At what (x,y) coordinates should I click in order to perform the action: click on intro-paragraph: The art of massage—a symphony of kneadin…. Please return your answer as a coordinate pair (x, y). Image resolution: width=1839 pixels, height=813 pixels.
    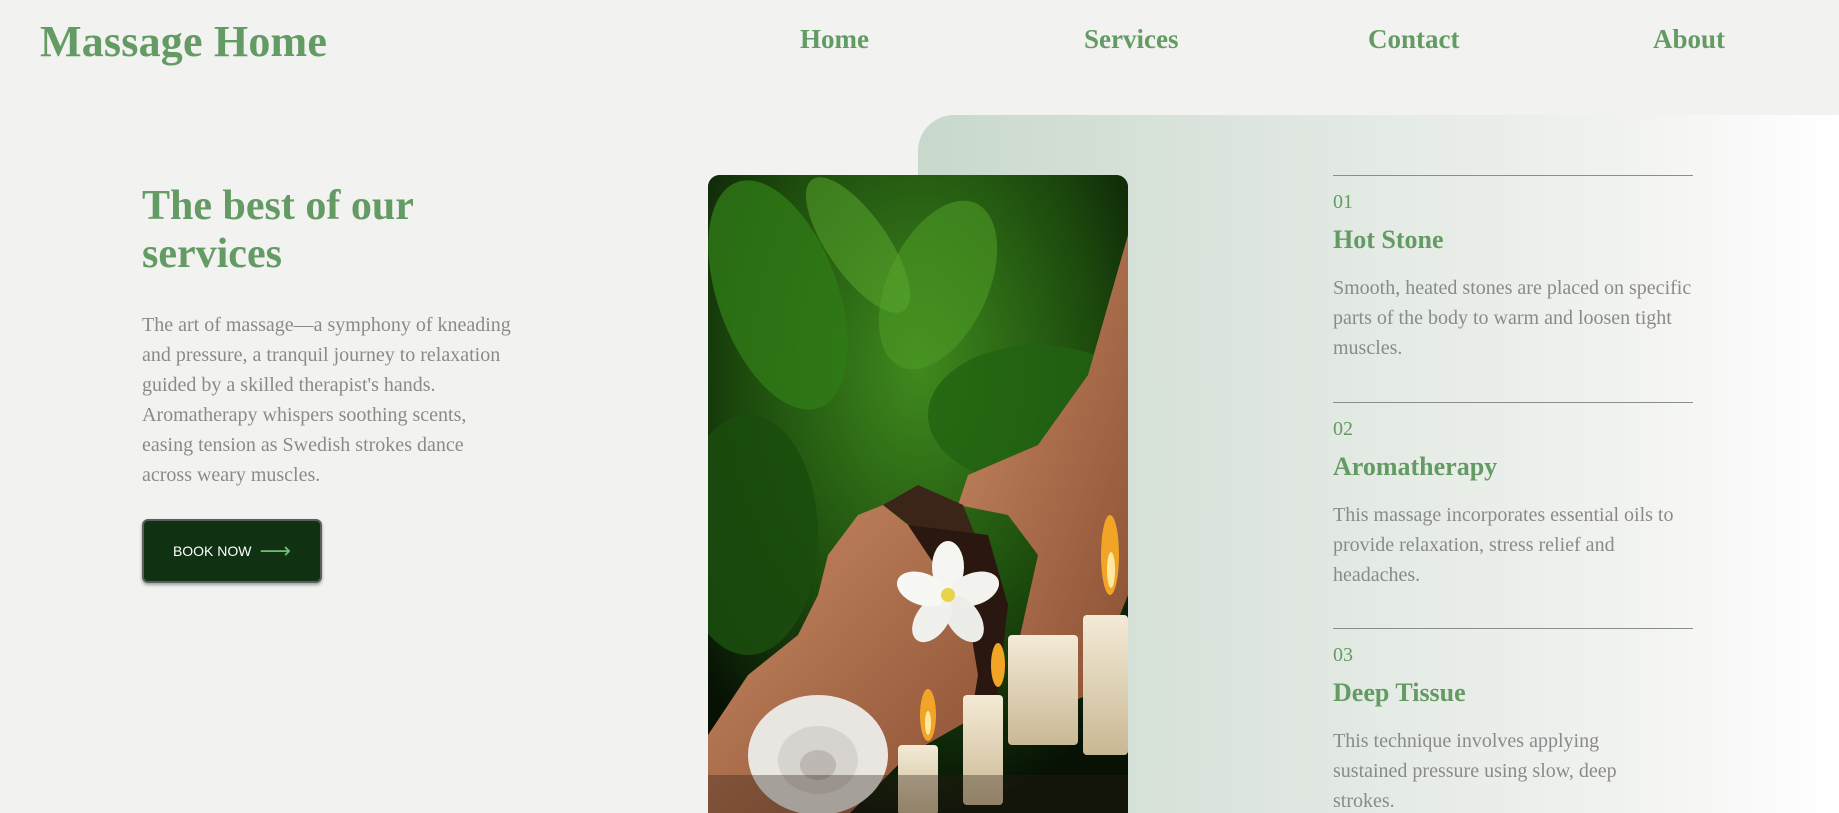
    Looking at the image, I should click on (326, 400).